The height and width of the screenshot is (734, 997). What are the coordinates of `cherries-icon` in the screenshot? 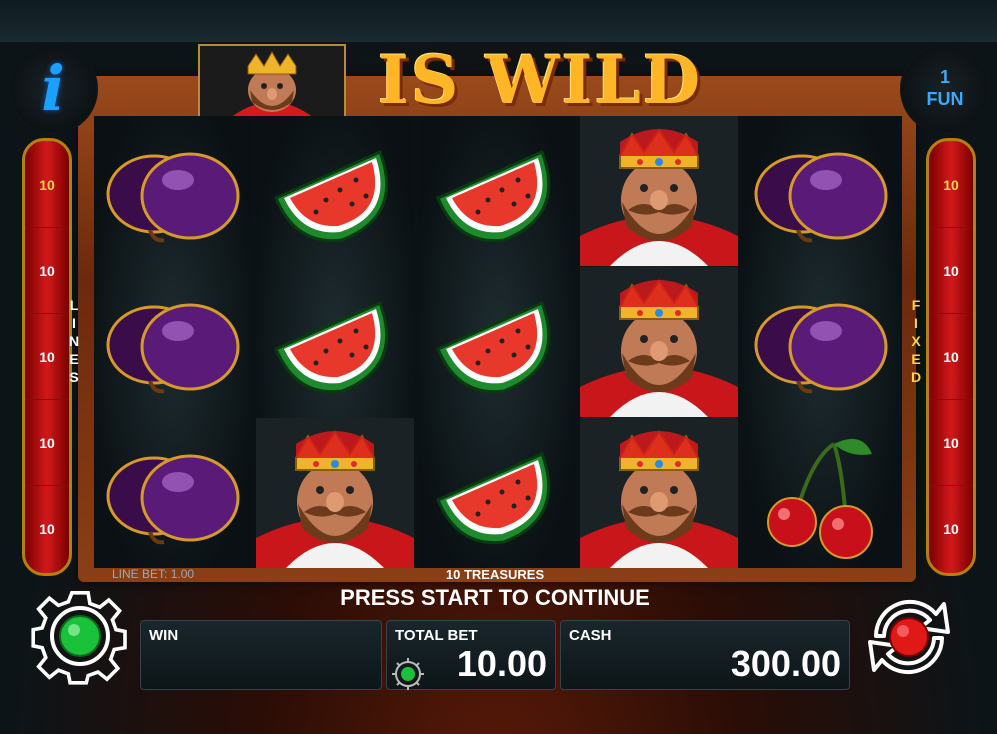 It's located at (821, 493).